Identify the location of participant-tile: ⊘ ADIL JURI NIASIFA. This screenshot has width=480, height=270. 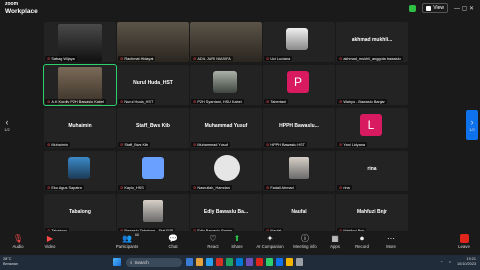
(226, 42).